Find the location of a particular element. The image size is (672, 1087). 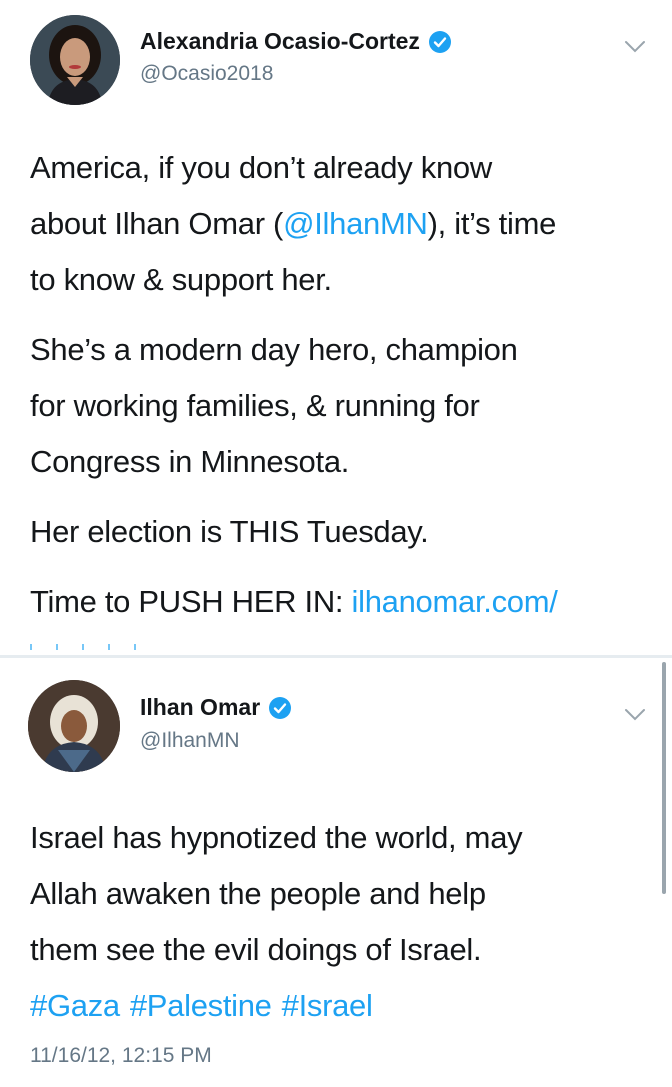

text-line: She’s a modern day hero, champion is located at coordinates (274, 349).